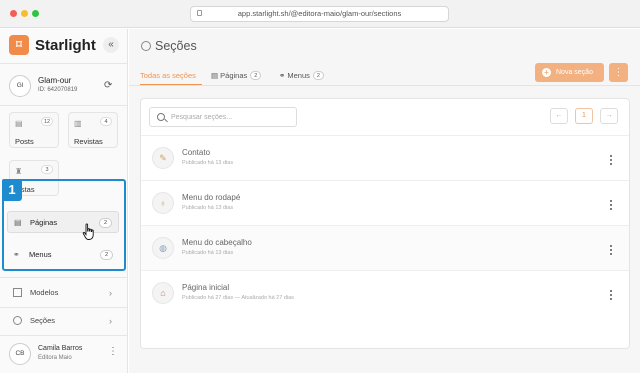 The height and width of the screenshot is (373, 640). Describe the element at coordinates (35, 13) in the screenshot. I see `zoom-window-button` at that location.